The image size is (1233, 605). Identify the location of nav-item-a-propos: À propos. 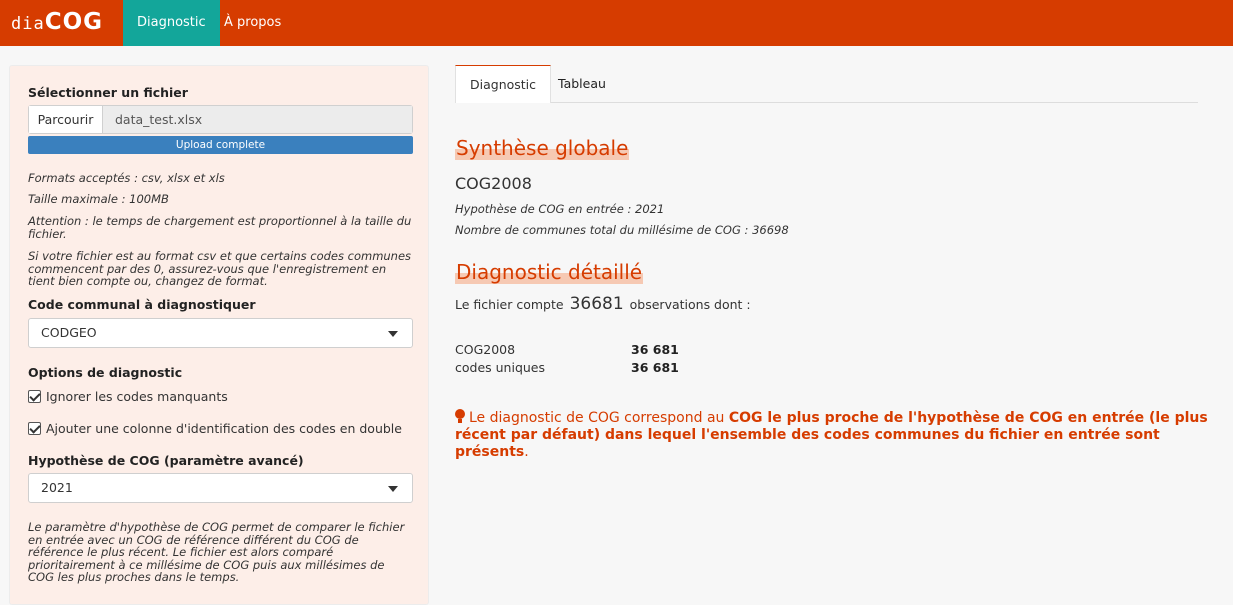
(252, 23).